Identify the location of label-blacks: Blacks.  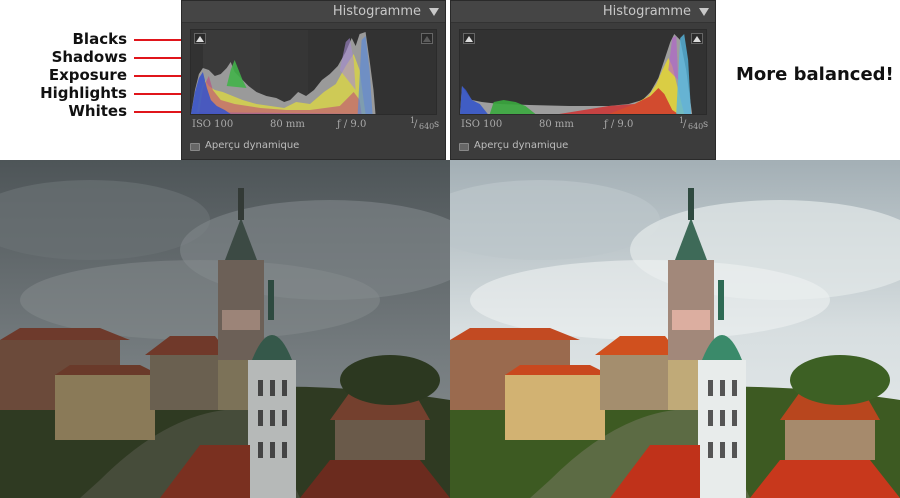
(100, 39).